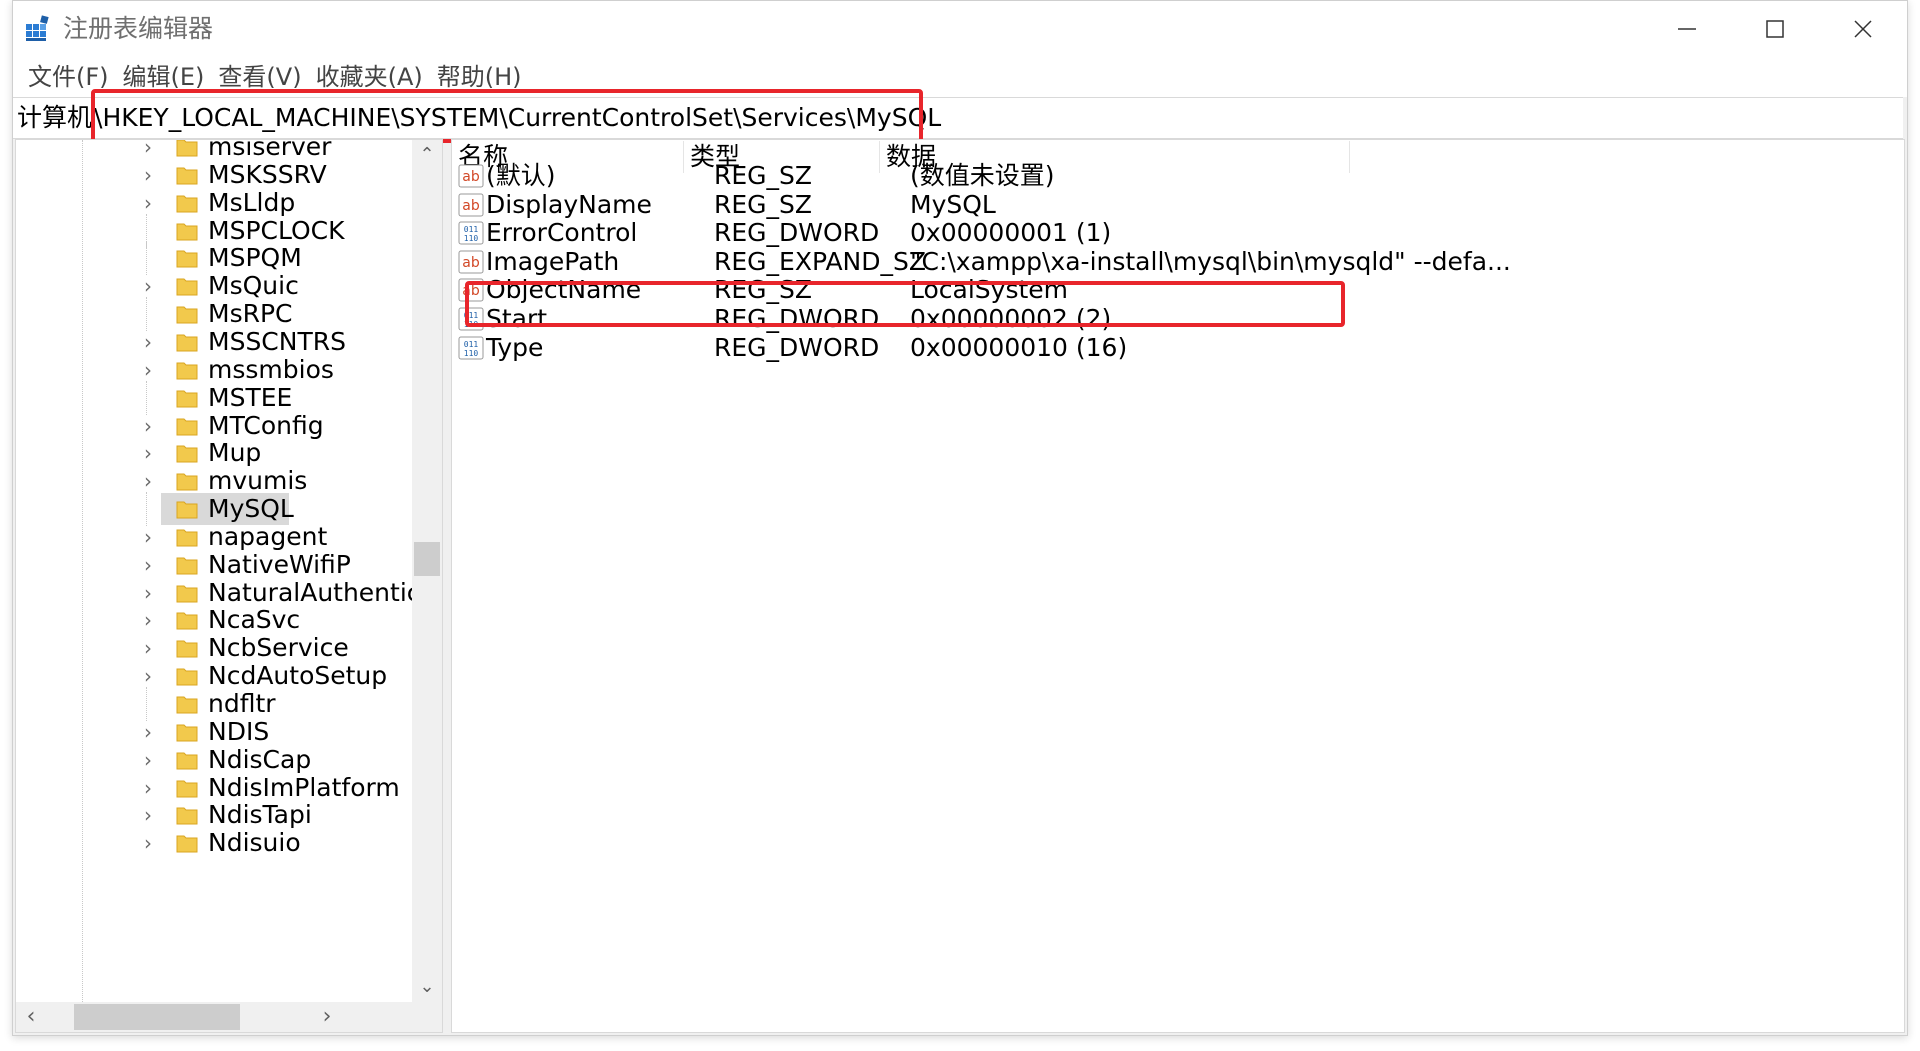  Describe the element at coordinates (427, 987) in the screenshot. I see `scroll-down-icon: ⌄` at that location.